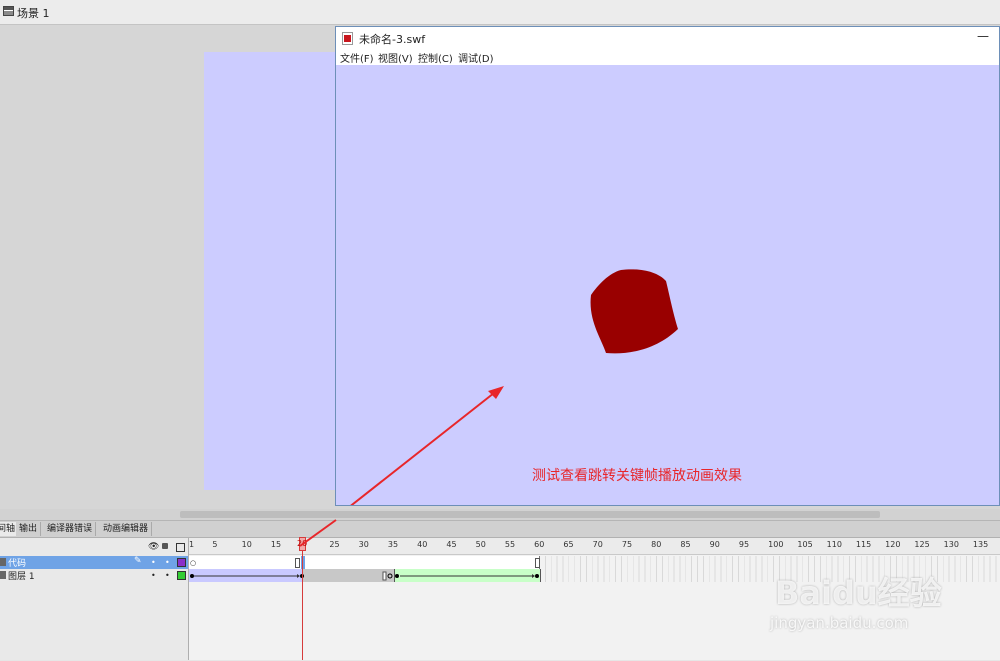  Describe the element at coordinates (357, 57) in the screenshot. I see `menu-file: 文件(F)` at that location.